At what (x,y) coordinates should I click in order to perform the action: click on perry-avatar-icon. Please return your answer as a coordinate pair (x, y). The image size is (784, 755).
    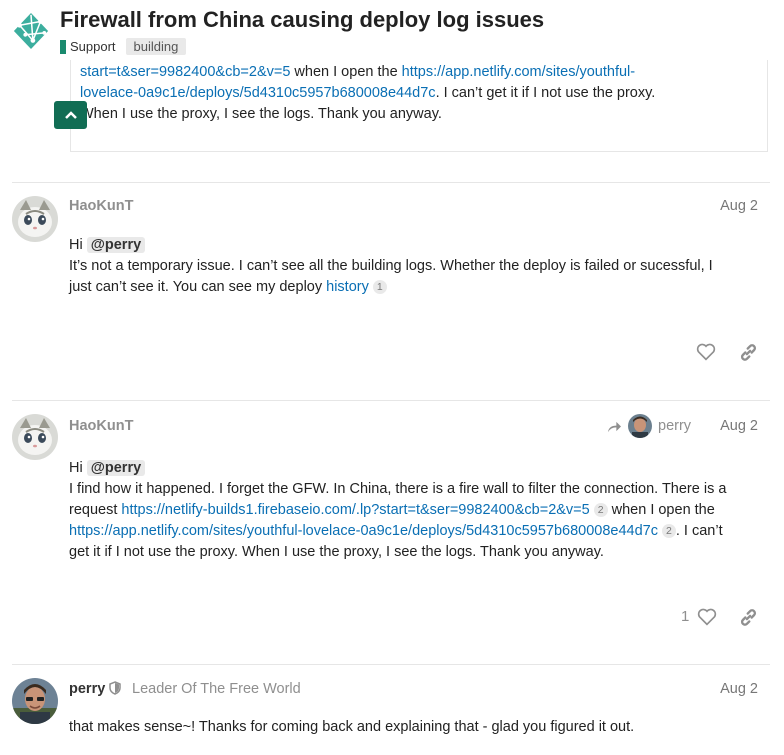
    Looking at the image, I should click on (35, 701).